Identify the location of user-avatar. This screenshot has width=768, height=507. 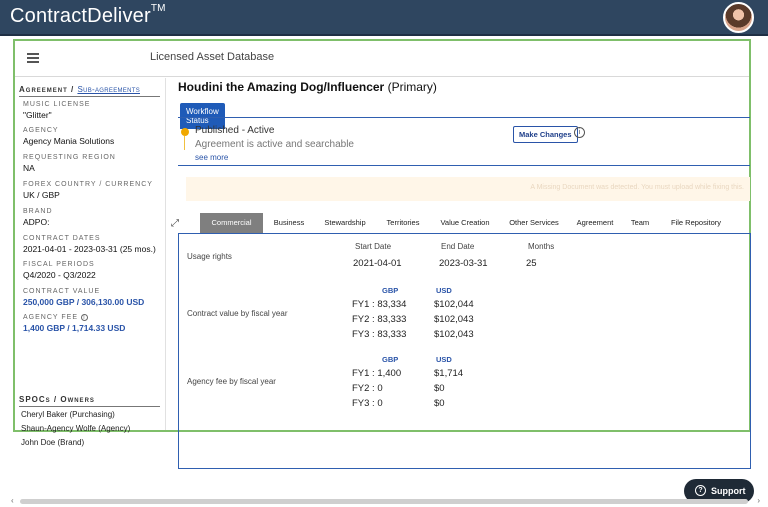
(738, 17).